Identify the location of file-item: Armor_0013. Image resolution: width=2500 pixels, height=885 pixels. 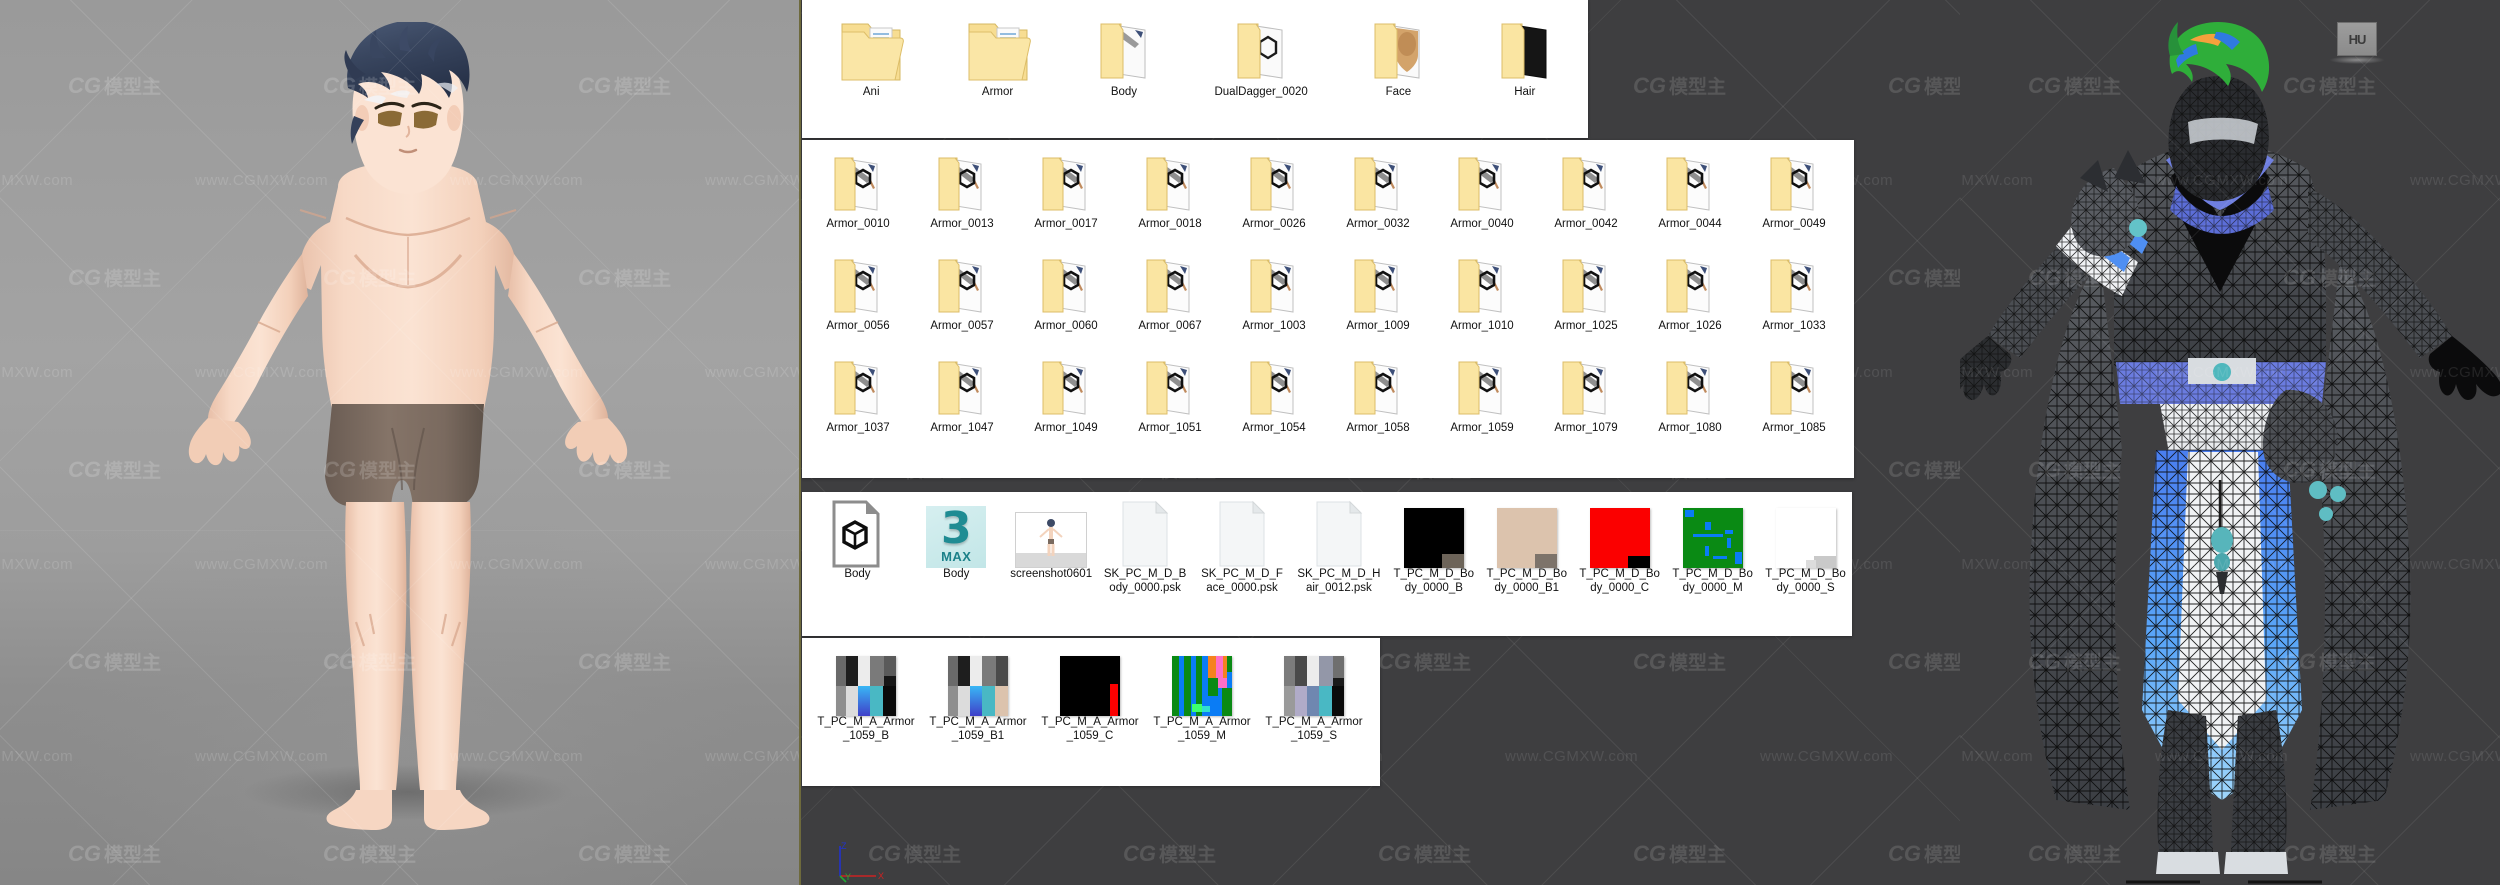
(962, 197).